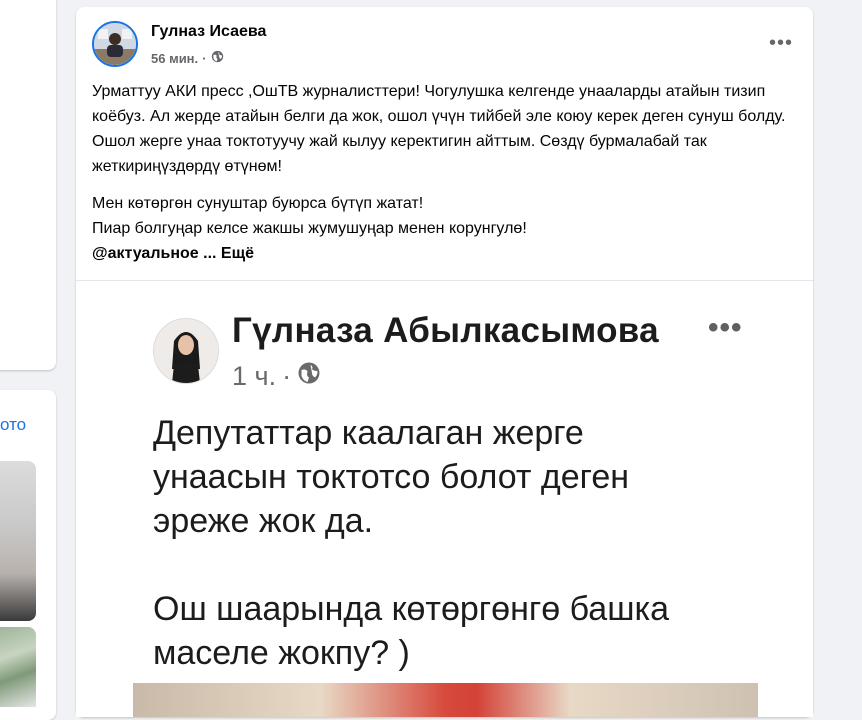 The width and height of the screenshot is (862, 720). Describe the element at coordinates (228, 253) in the screenshot. I see `see-more-link: ... Ещё` at that location.